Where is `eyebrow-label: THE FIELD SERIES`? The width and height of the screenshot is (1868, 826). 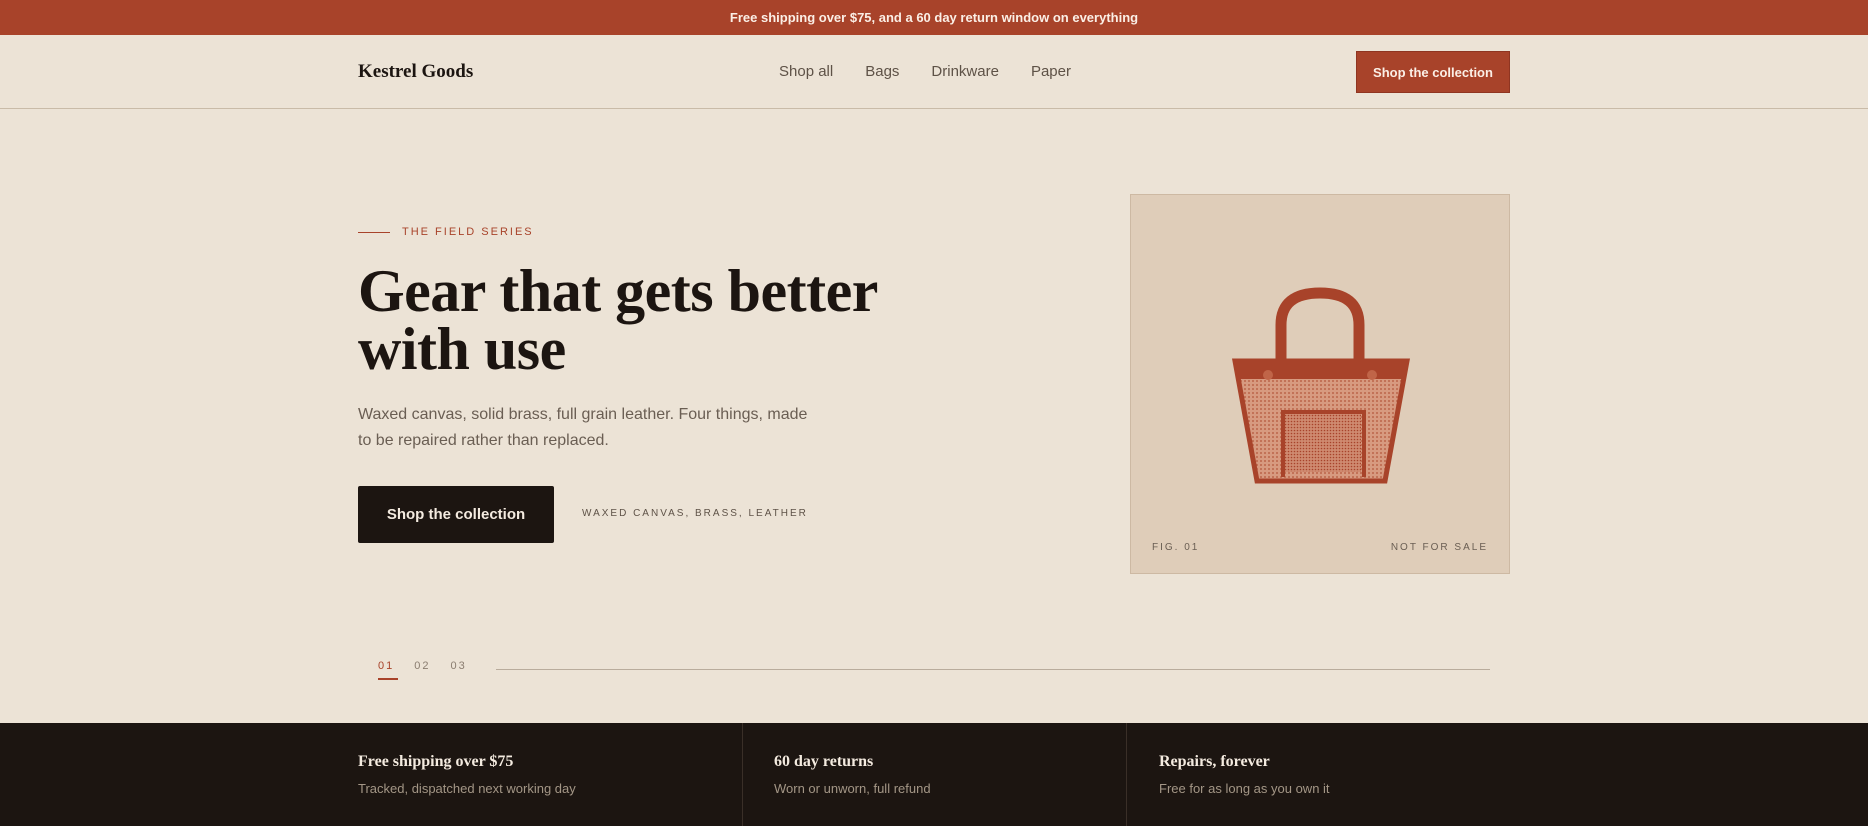
eyebrow-label: THE FIELD SERIES is located at coordinates (468, 232).